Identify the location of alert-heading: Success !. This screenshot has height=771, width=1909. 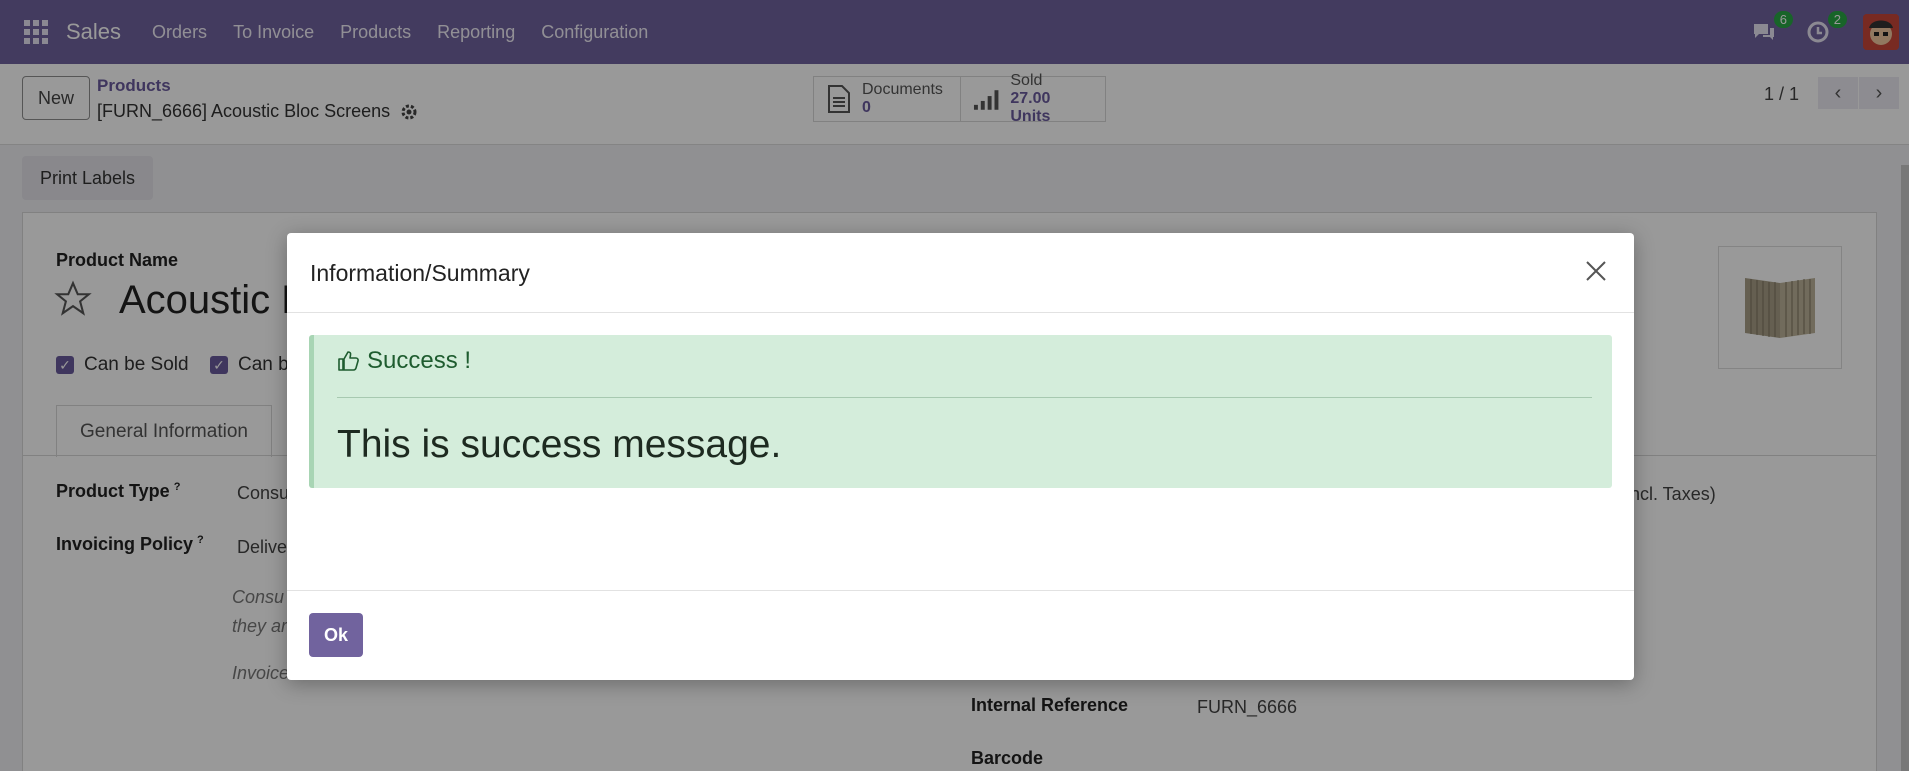
(404, 361).